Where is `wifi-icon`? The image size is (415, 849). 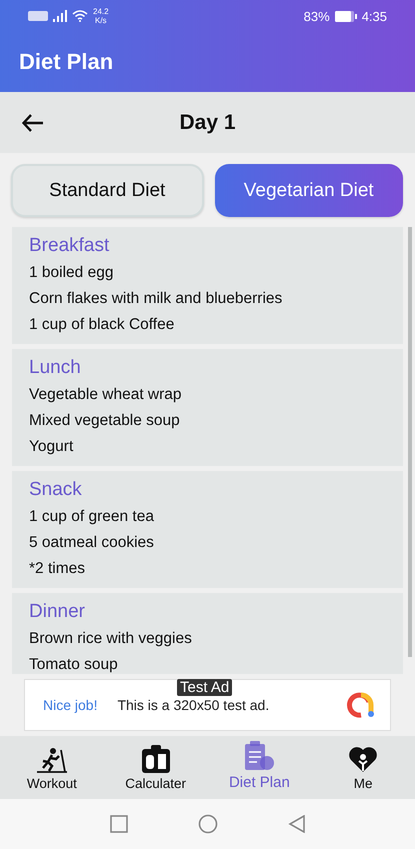 wifi-icon is located at coordinates (80, 16).